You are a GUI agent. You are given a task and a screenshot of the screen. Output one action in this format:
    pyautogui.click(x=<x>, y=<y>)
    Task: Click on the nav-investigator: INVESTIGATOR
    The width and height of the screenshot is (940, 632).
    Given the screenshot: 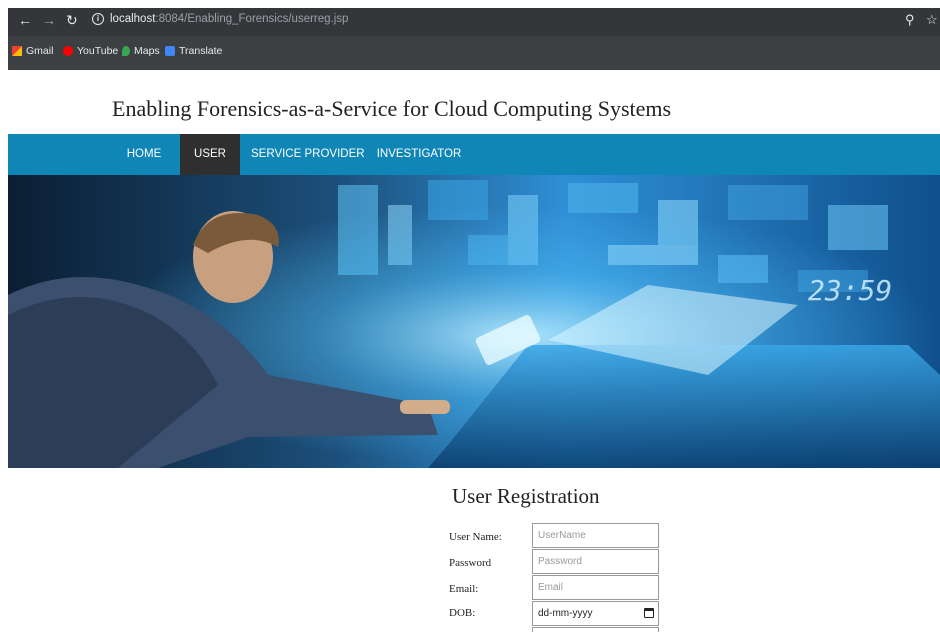 What is the action you would take?
    pyautogui.click(x=419, y=154)
    